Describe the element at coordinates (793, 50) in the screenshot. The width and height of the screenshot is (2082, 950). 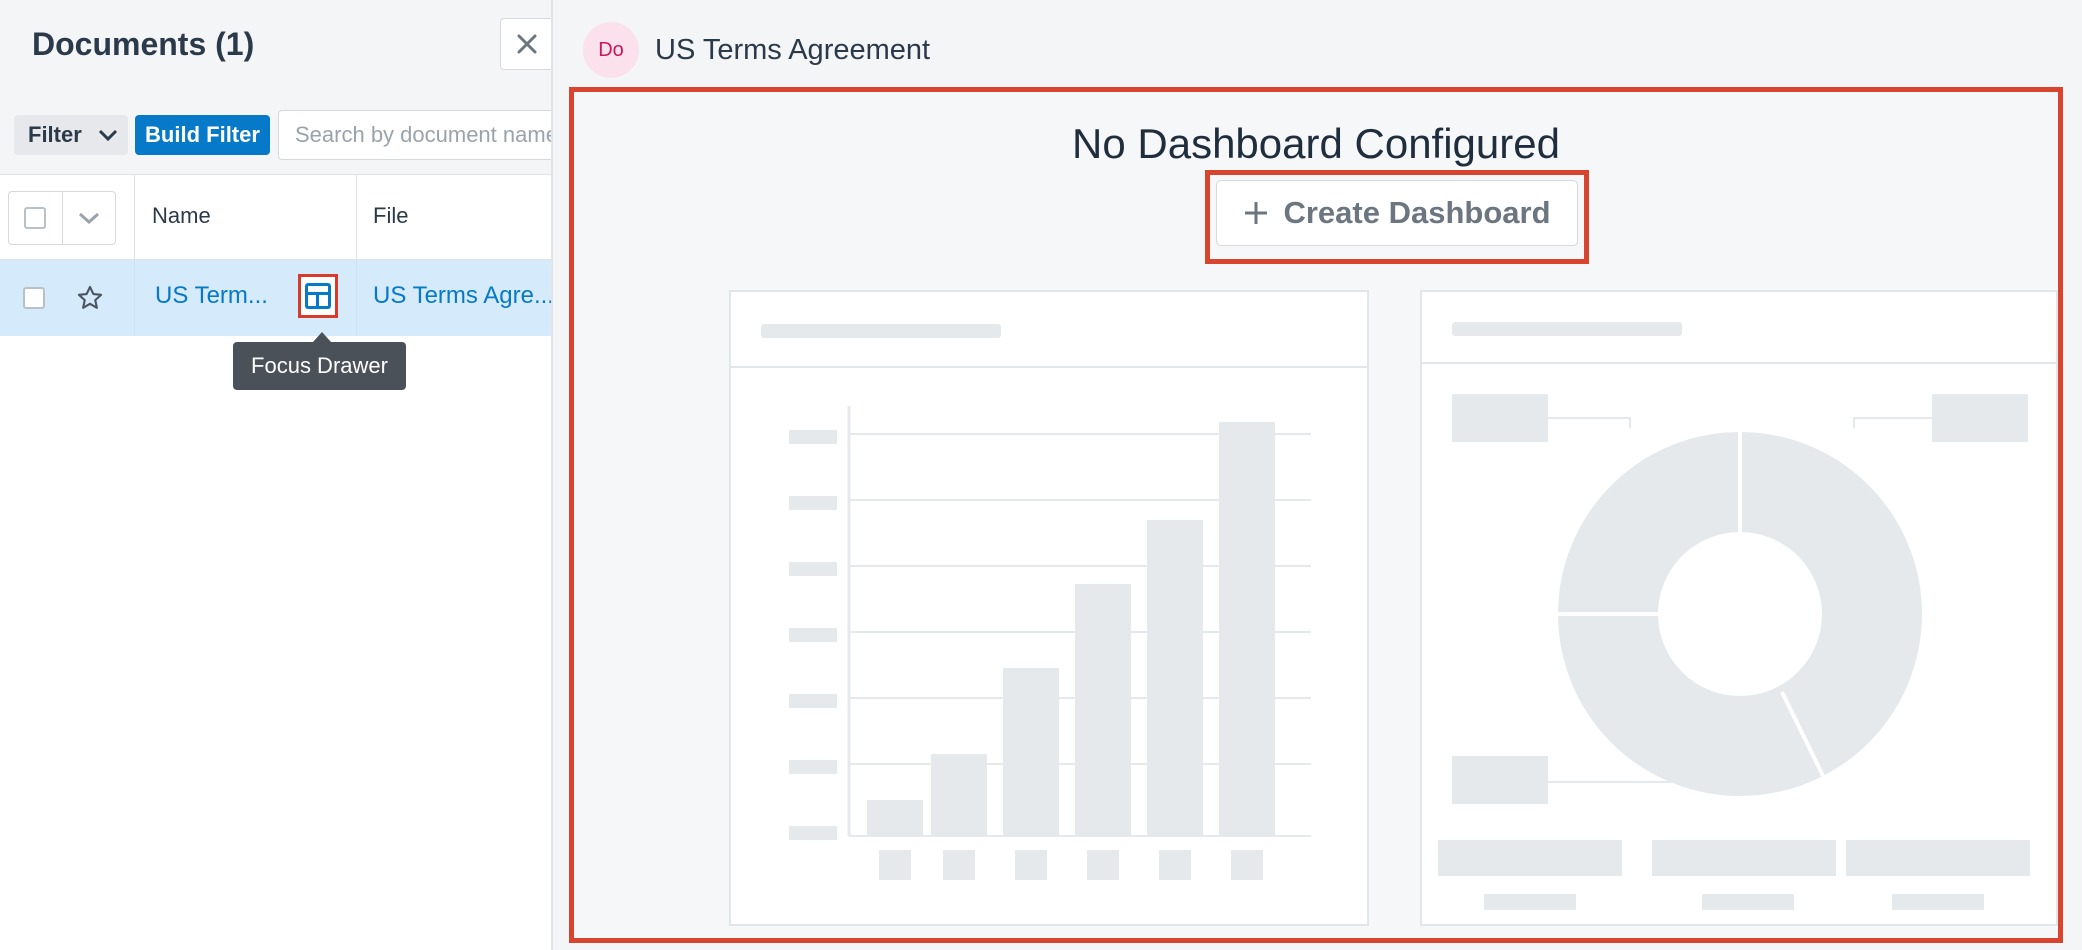
I see `record-title: US Terms Agreement` at that location.